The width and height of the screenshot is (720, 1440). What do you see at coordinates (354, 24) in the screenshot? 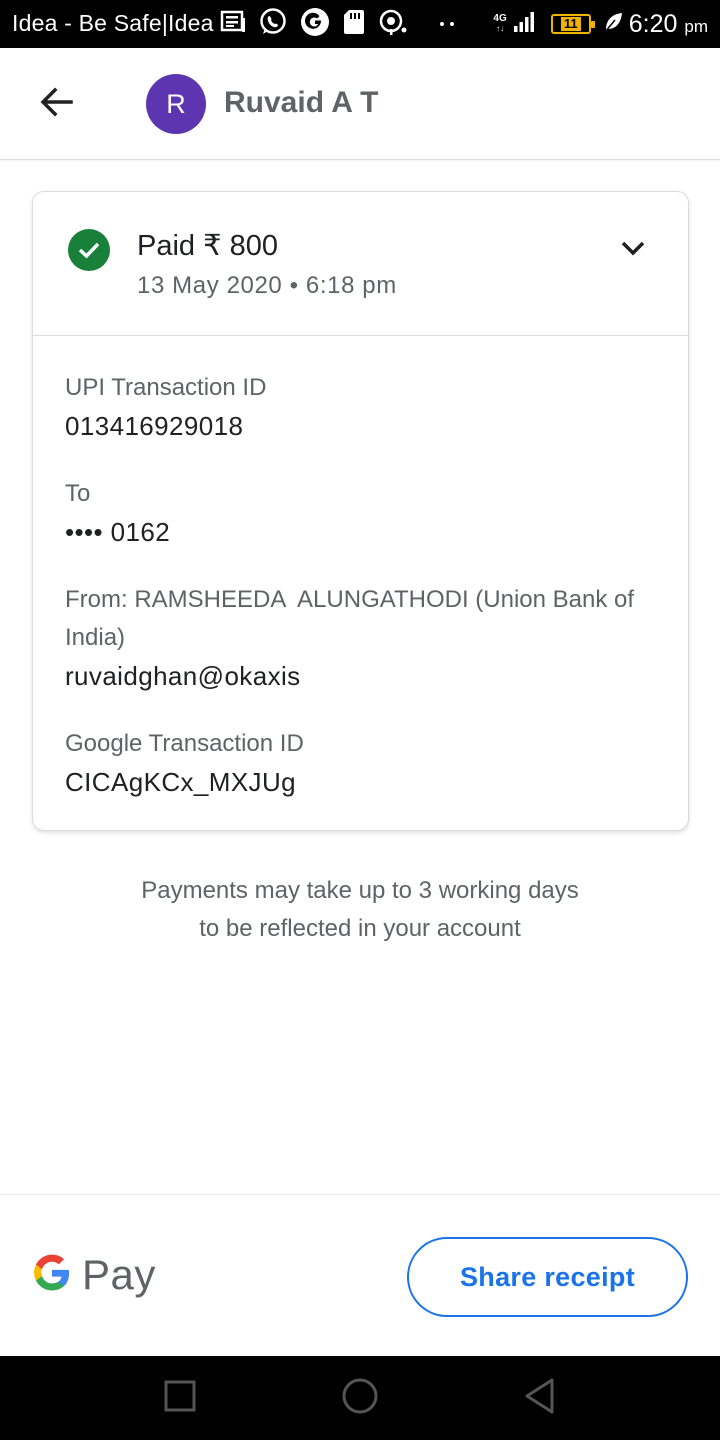
I see `sd-card-icon` at bounding box center [354, 24].